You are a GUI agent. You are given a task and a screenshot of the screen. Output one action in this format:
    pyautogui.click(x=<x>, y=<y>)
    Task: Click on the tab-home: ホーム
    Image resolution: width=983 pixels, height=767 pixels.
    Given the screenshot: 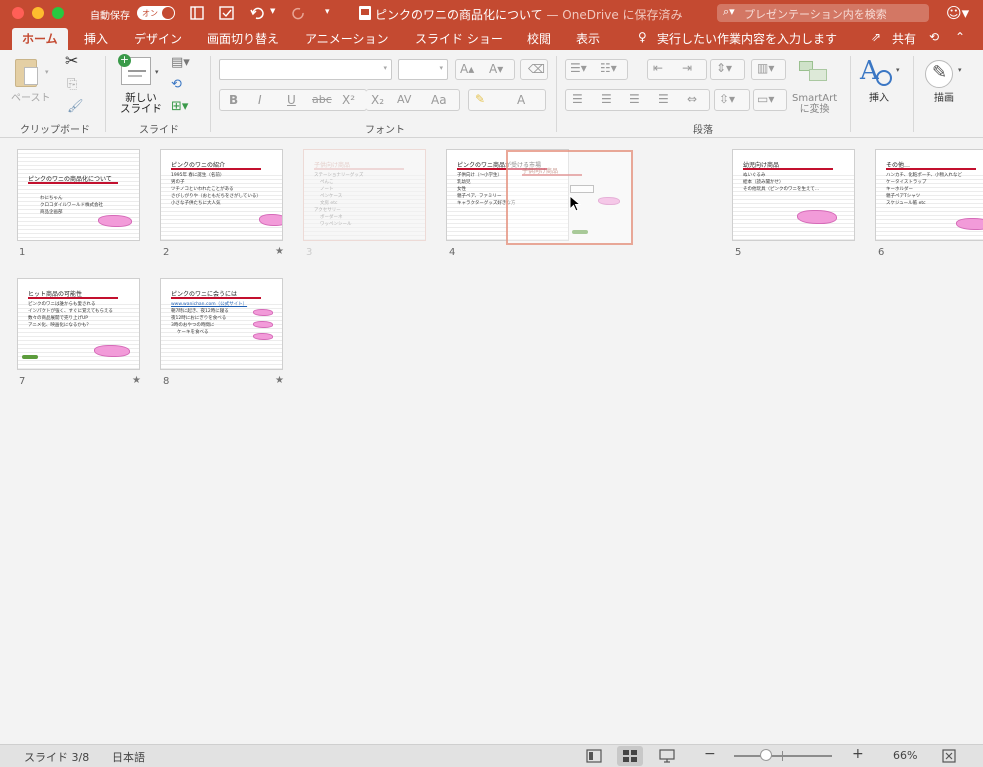 What is the action you would take?
    pyautogui.click(x=40, y=39)
    